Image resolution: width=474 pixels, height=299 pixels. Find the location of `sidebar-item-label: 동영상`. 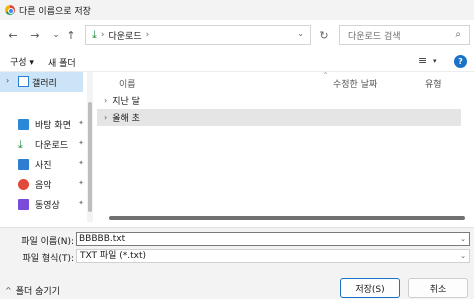

sidebar-item-label: 동영상 is located at coordinates (47, 205).